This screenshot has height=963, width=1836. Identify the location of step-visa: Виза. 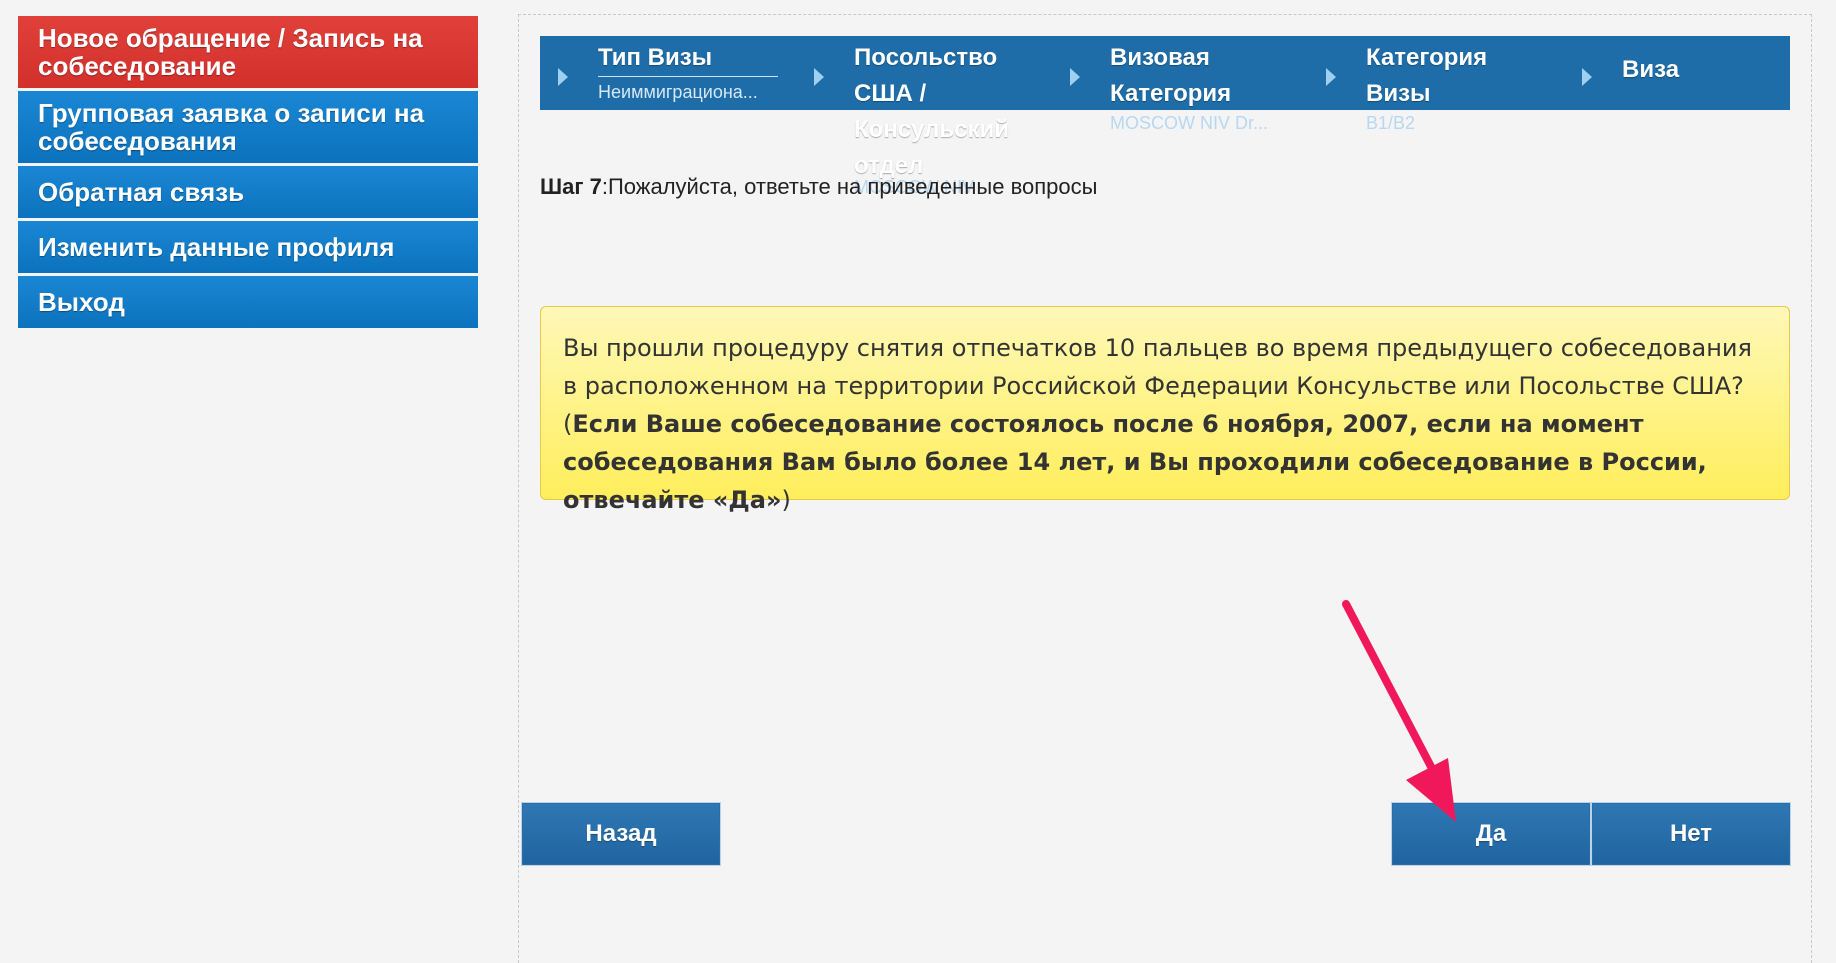
(1729, 70).